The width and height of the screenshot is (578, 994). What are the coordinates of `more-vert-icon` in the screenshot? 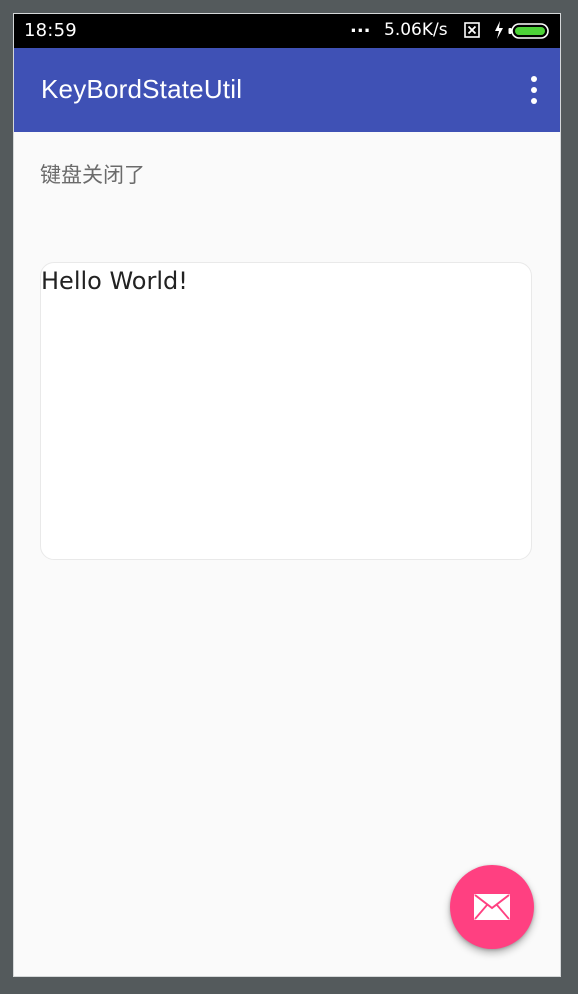 It's located at (534, 90).